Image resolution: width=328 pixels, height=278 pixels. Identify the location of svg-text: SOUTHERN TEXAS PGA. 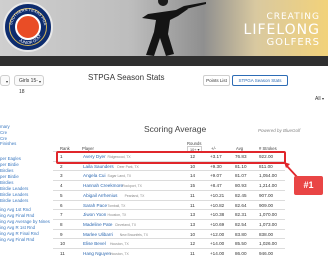
(28, 16).